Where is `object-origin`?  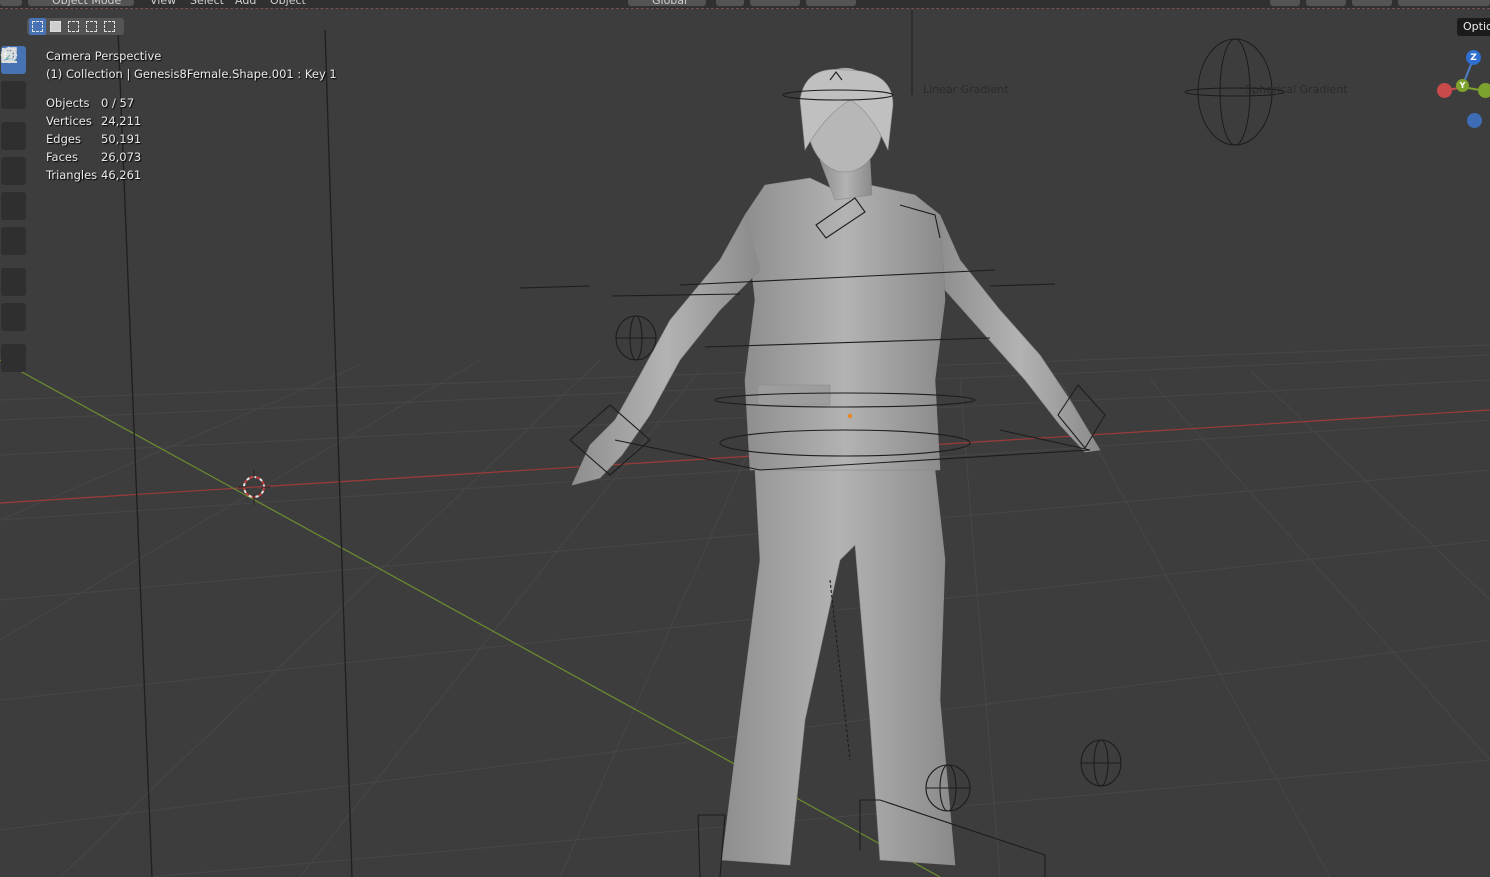
object-origin is located at coordinates (850, 416).